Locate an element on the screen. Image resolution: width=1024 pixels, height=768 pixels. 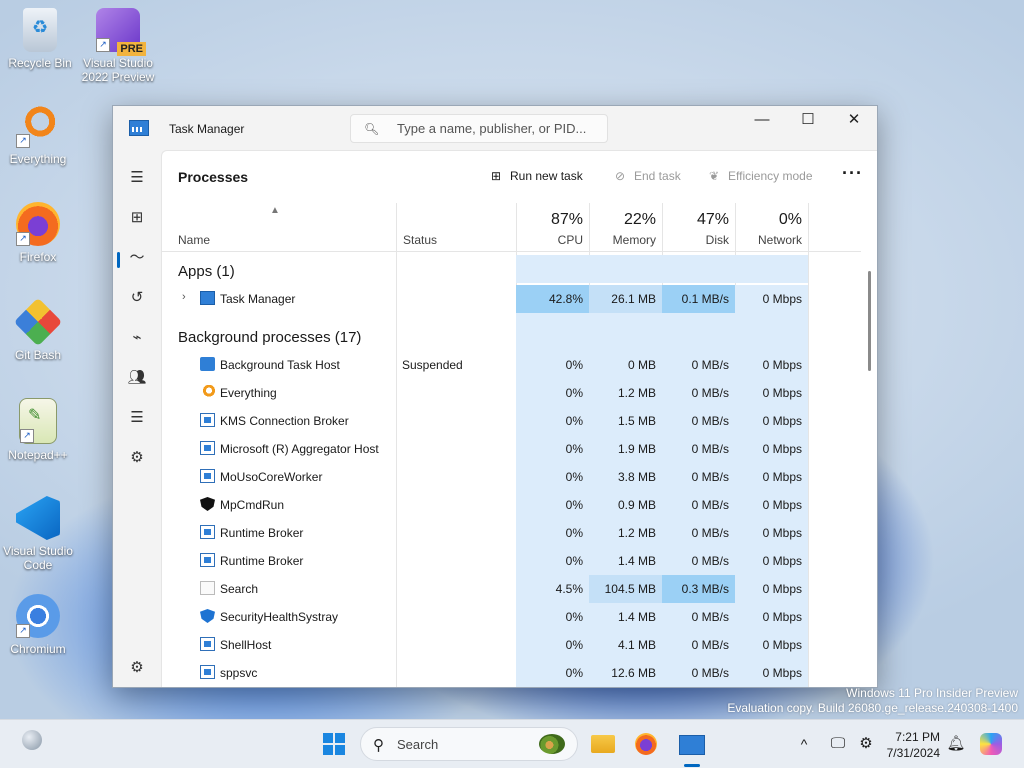
title-bar: Task Manager 🔍︎ — ☐ ✕ is located at coordinates (495, 128).